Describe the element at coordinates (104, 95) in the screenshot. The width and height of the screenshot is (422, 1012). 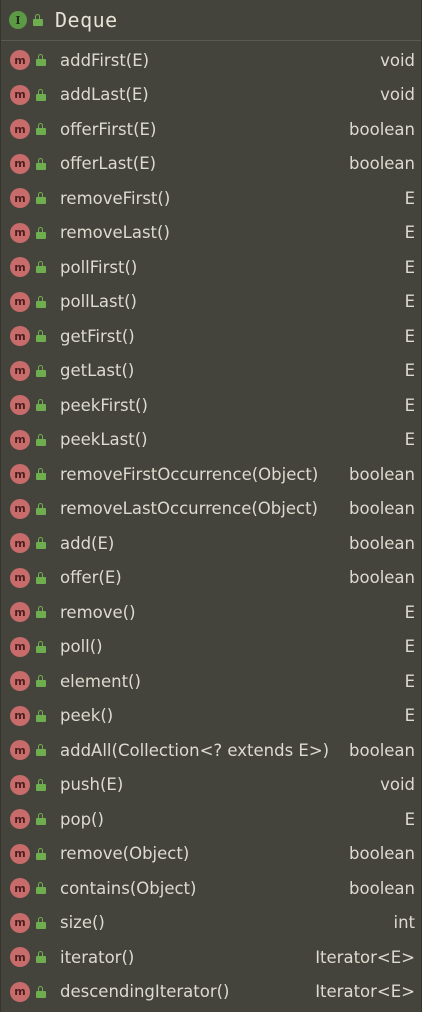
I see `method-signature: addLast(E)` at that location.